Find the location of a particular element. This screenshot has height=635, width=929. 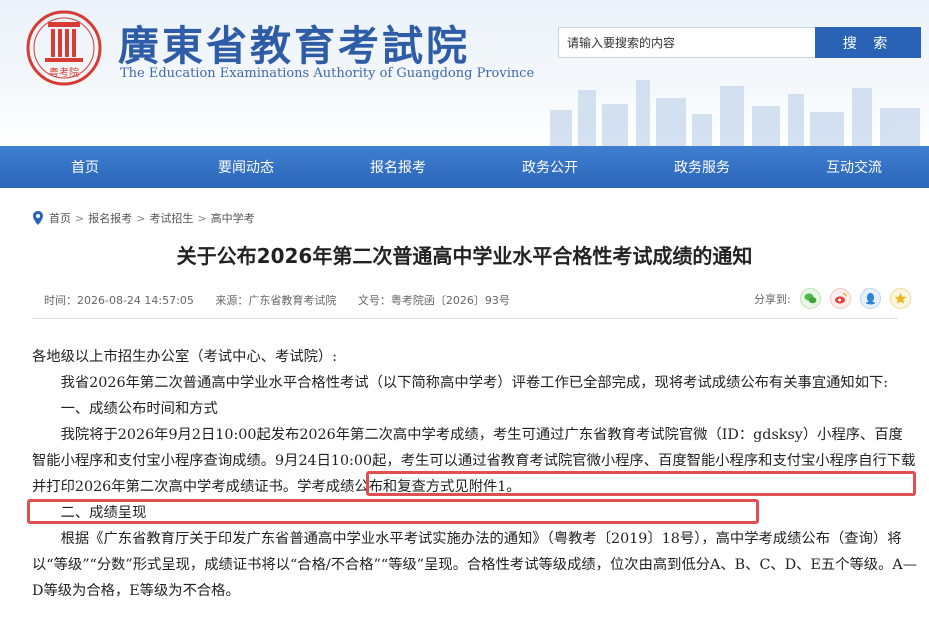

breadcrumb-link-registration: 报名报考 is located at coordinates (110, 218).